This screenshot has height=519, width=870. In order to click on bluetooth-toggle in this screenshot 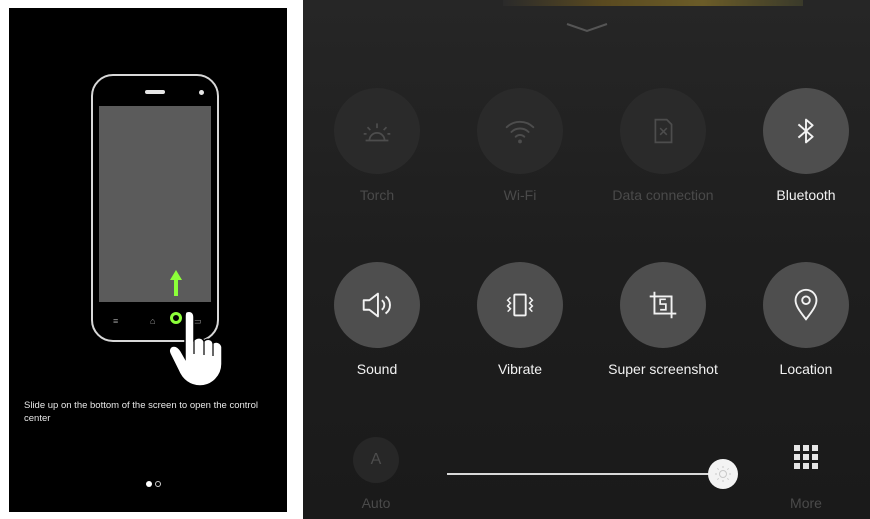, I will do `click(806, 131)`.